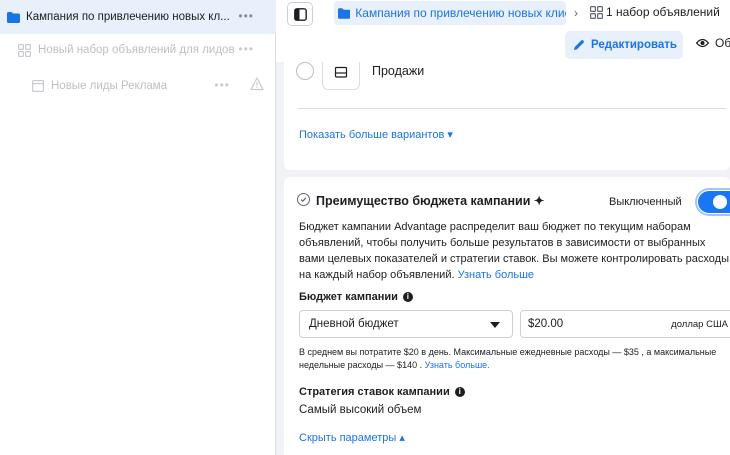  What do you see at coordinates (109, 86) in the screenshot?
I see `sidebar-ad-label: Новые лиды Реклама` at bounding box center [109, 86].